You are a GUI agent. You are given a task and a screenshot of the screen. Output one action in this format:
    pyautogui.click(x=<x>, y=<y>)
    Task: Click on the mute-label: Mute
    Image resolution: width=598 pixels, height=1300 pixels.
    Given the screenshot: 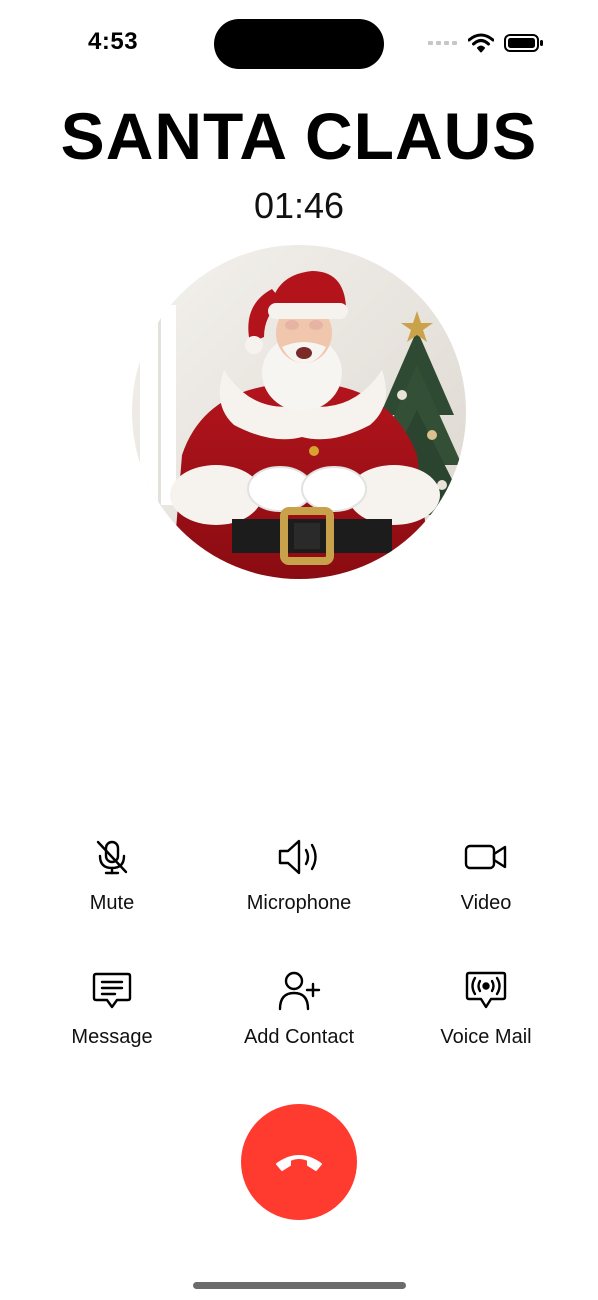 What is the action you would take?
    pyautogui.click(x=112, y=903)
    